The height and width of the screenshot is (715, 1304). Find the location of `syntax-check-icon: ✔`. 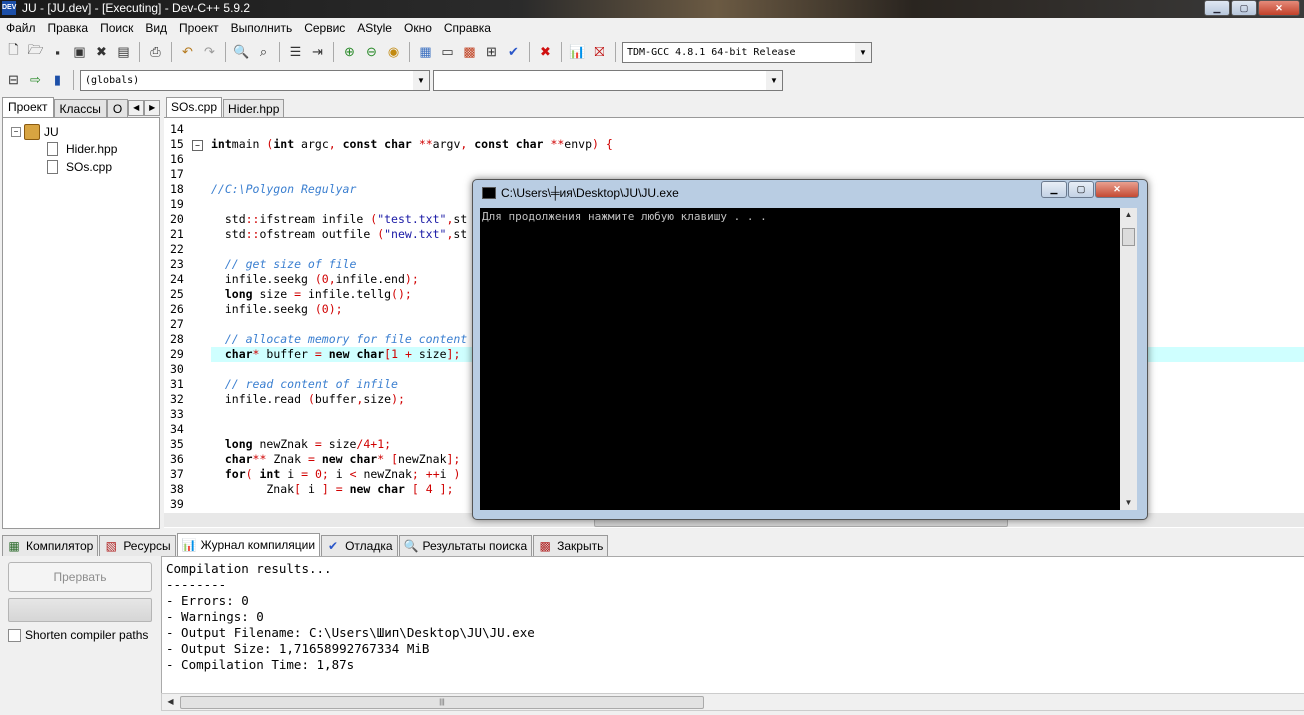

syntax-check-icon: ✔ is located at coordinates (513, 52).